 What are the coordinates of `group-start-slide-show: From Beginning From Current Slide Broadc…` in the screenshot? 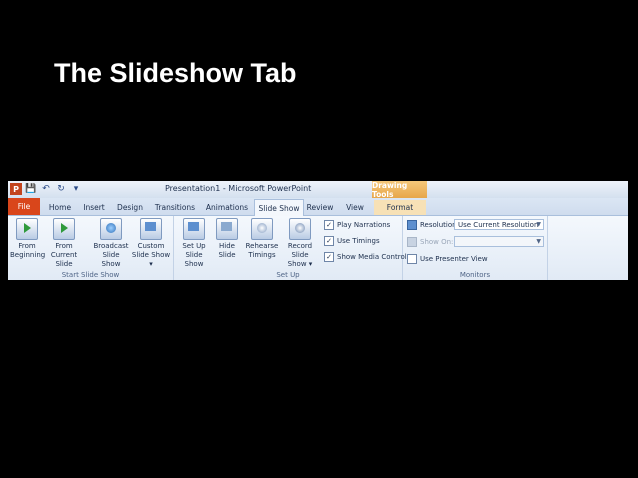 It's located at (91, 248).